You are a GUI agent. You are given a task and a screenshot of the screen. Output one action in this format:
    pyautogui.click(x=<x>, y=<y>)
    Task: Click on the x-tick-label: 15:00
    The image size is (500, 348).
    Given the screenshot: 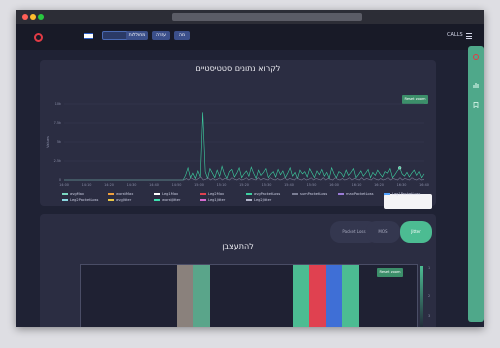 What is the action you would take?
    pyautogui.click(x=199, y=185)
    